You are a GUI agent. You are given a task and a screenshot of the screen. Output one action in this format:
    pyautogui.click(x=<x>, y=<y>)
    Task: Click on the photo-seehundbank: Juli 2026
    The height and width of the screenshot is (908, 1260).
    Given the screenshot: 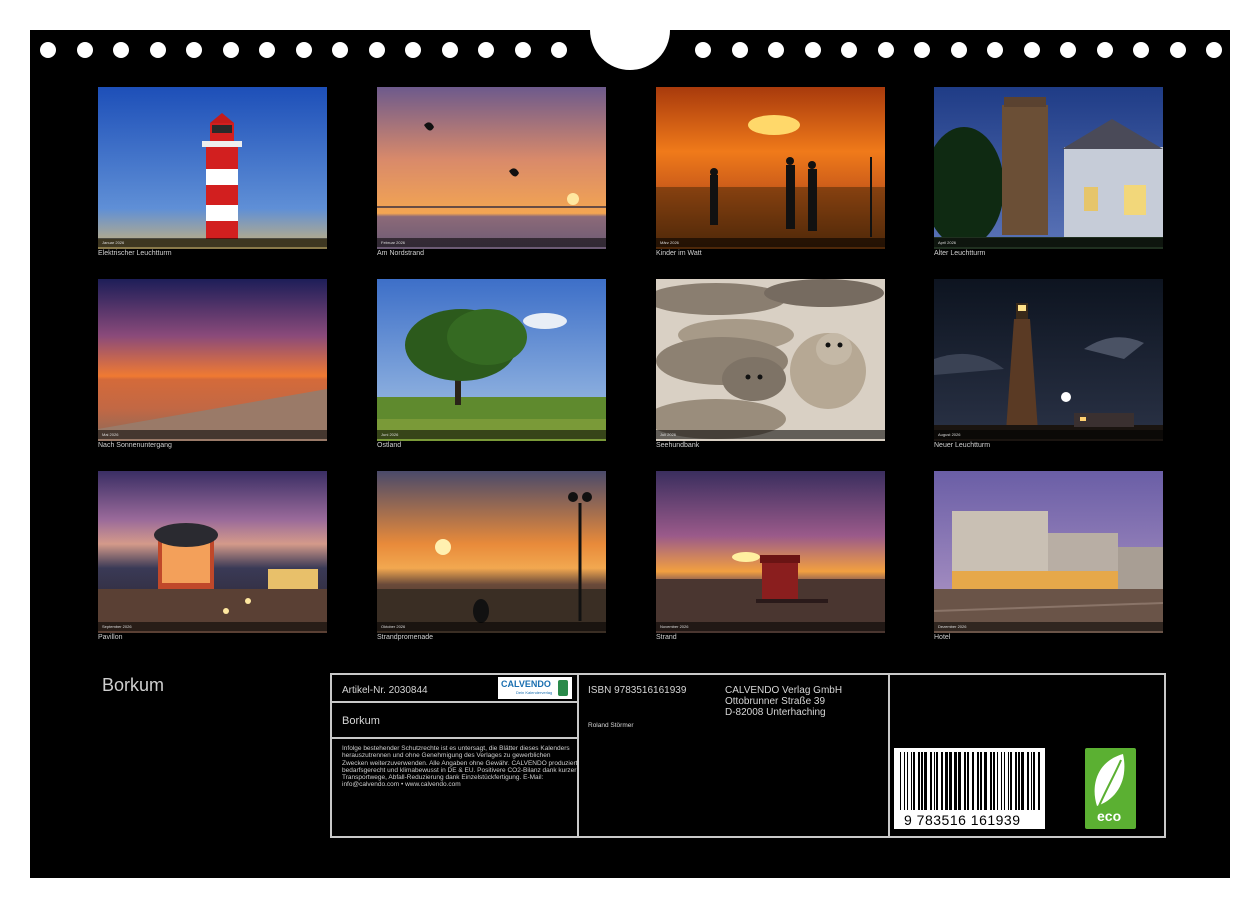 What is the action you would take?
    pyautogui.click(x=770, y=360)
    